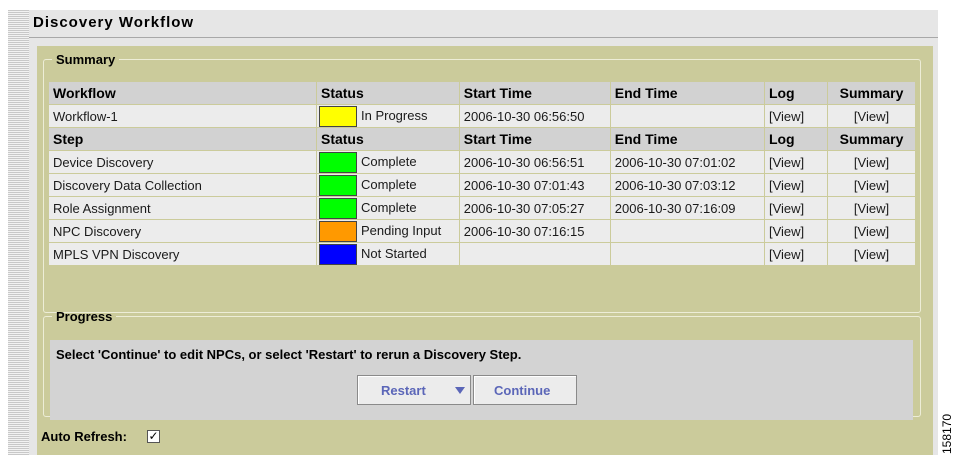 Image resolution: width=953 pixels, height=458 pixels. Describe the element at coordinates (687, 139) in the screenshot. I see `header-step-end-time: End Time` at that location.